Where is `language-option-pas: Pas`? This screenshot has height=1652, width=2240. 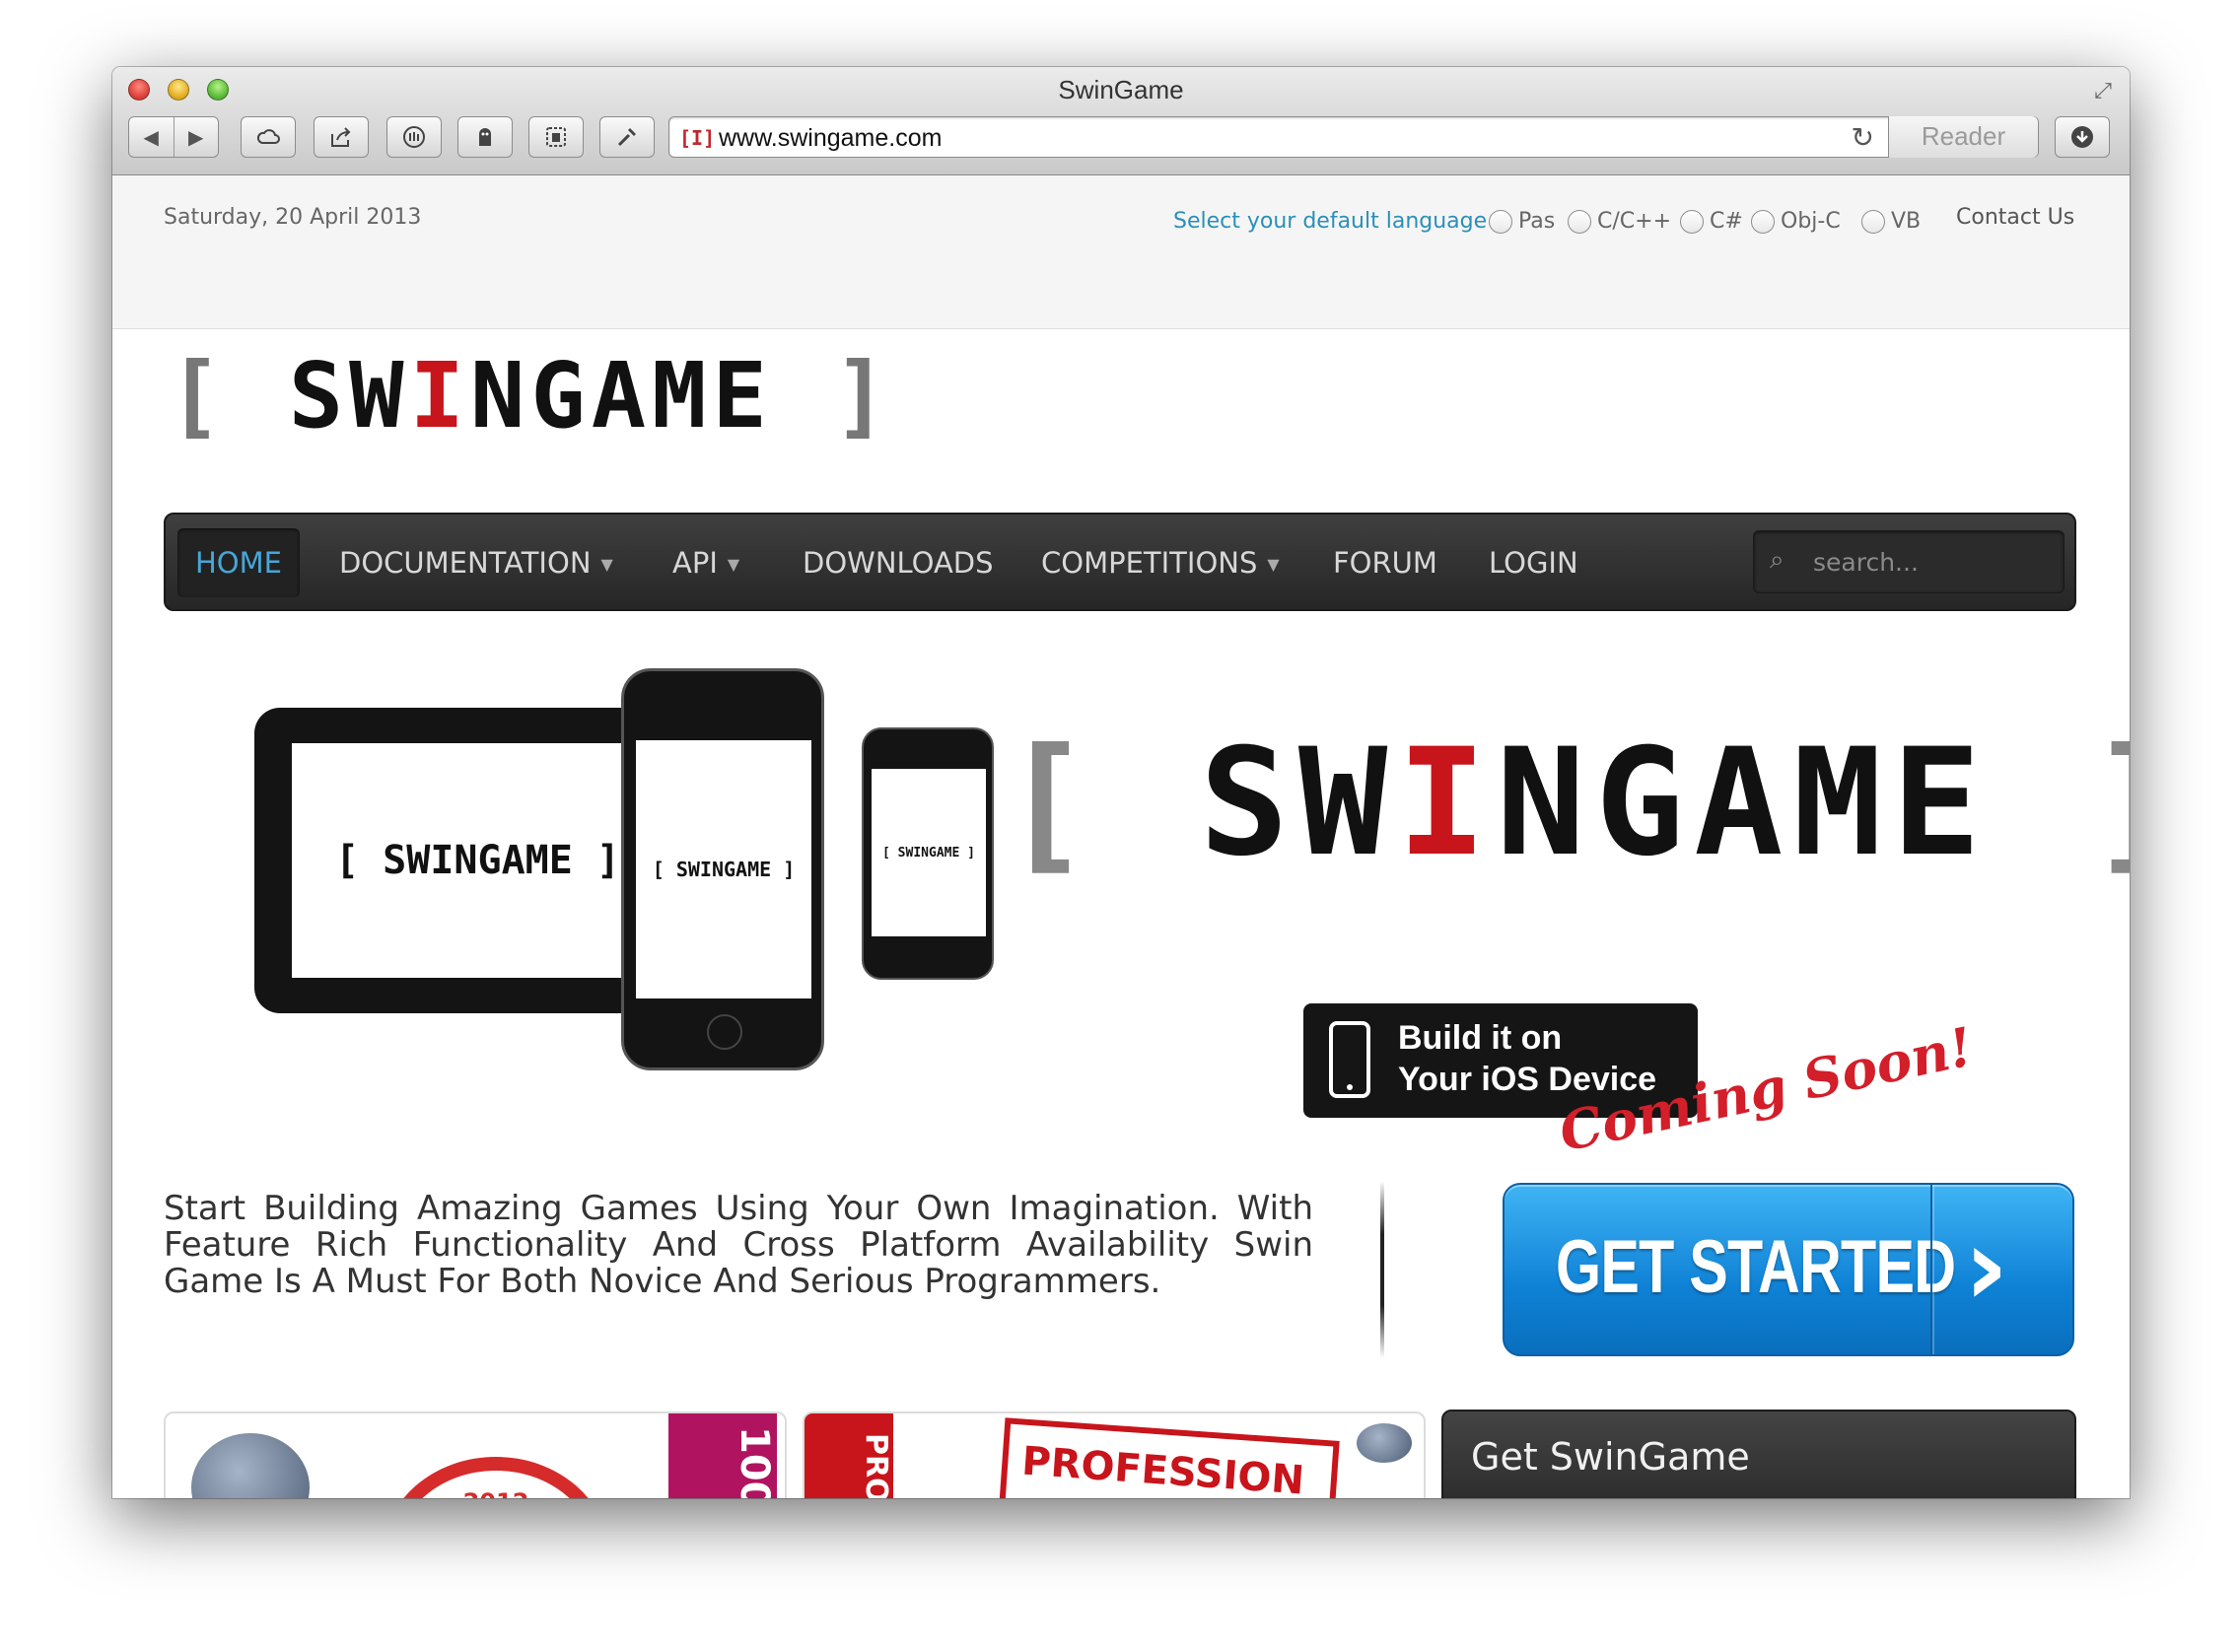
language-option-pas: Pas is located at coordinates (1522, 221).